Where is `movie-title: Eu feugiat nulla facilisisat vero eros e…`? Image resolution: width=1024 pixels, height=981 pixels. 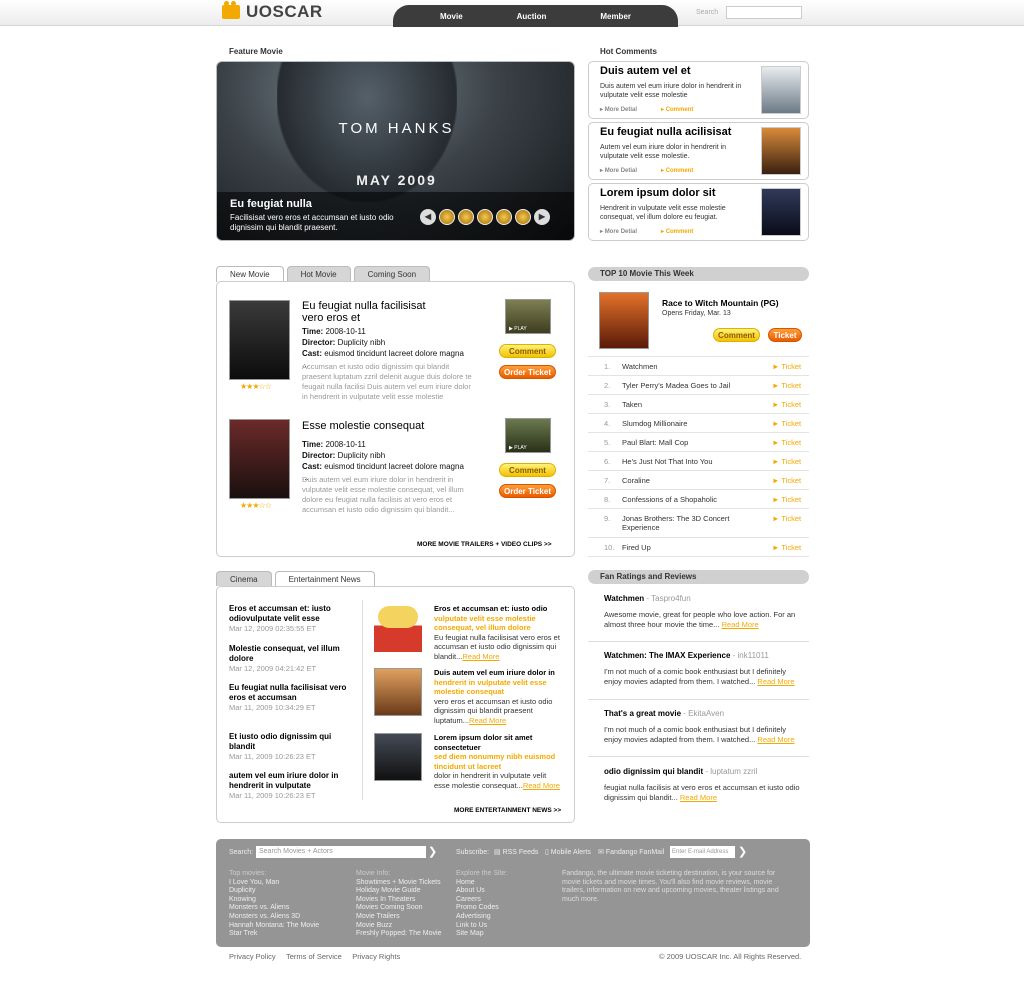
movie-title: Eu feugiat nulla facilisisat vero eros e… is located at coordinates (374, 312).